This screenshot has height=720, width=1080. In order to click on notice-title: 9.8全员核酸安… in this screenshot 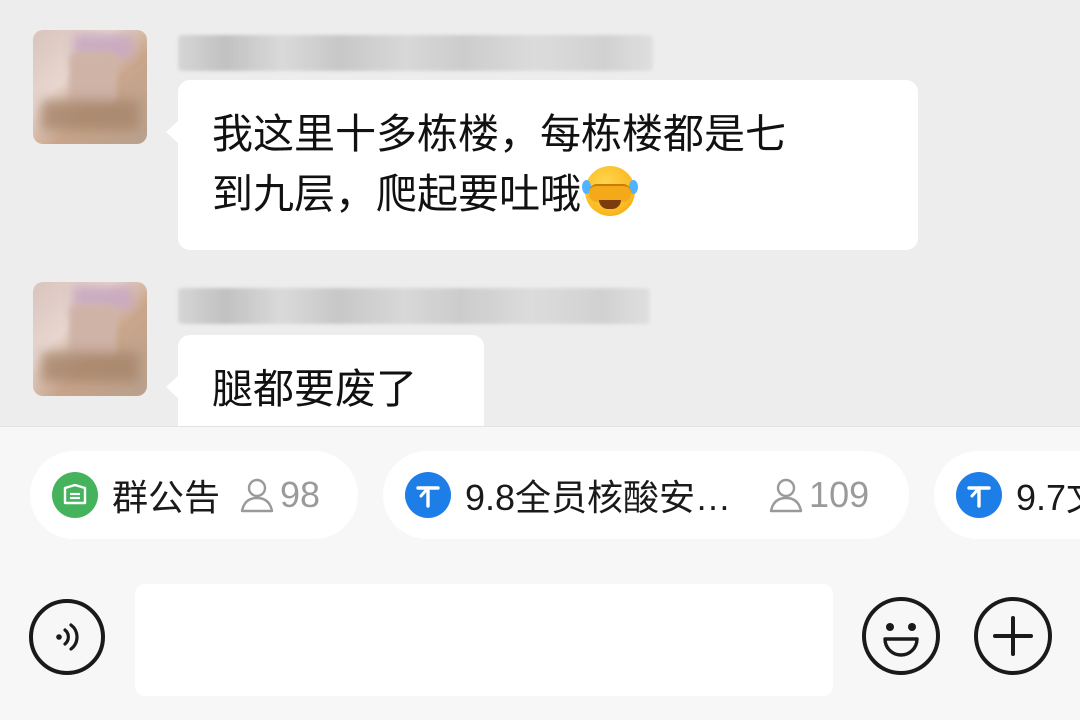, I will do `click(598, 497)`.